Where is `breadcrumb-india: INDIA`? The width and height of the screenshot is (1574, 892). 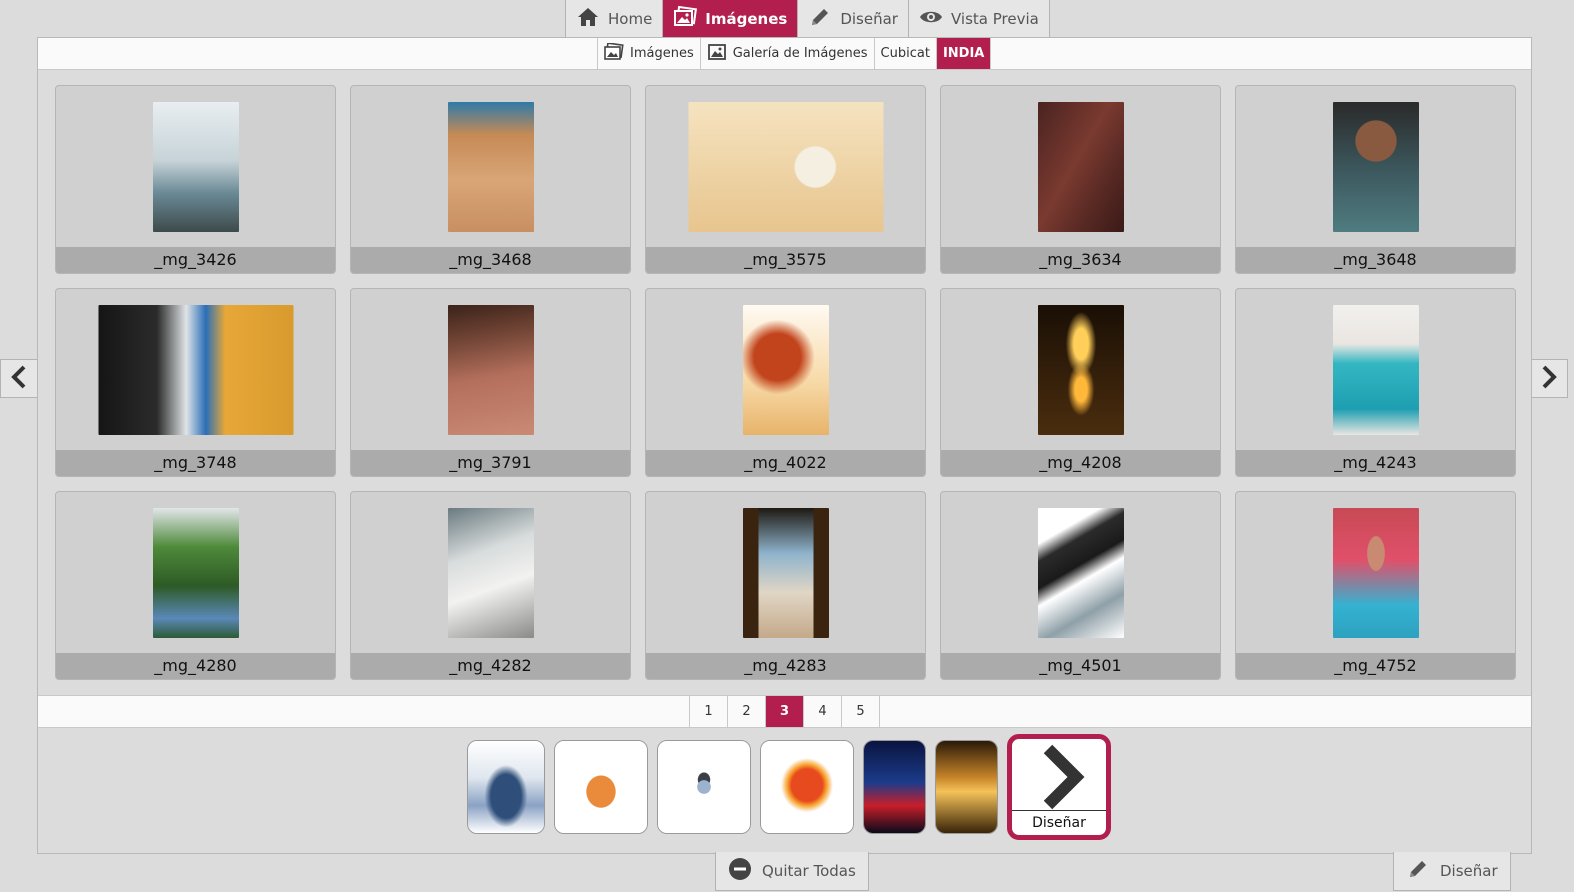
breadcrumb-india: INDIA is located at coordinates (964, 53).